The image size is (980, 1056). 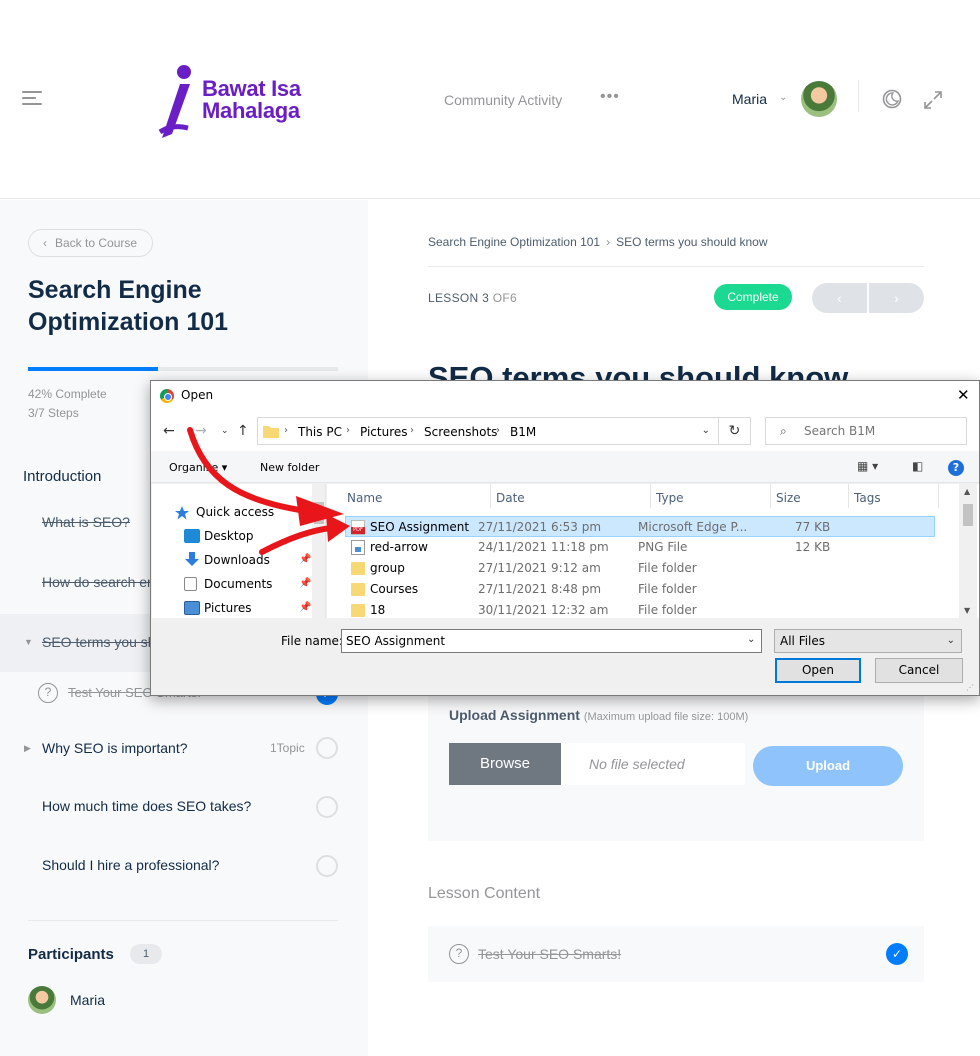 What do you see at coordinates (198, 467) in the screenshot?
I see `organise-menu: Organise ▾` at bounding box center [198, 467].